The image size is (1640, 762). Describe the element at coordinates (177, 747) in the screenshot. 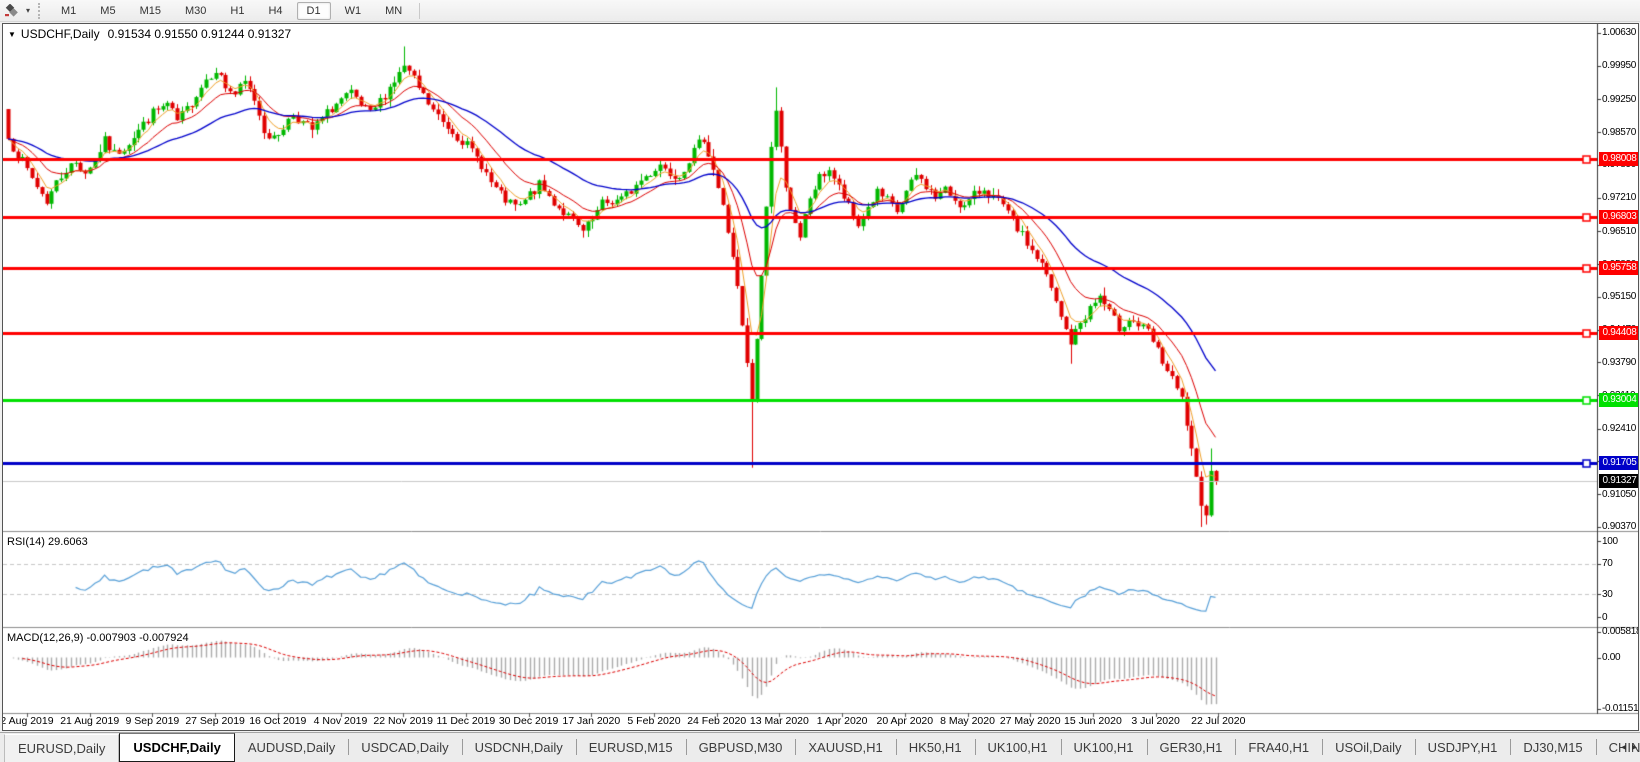

I see `tab-usdchf-daily: USDCHF,Daily` at that location.